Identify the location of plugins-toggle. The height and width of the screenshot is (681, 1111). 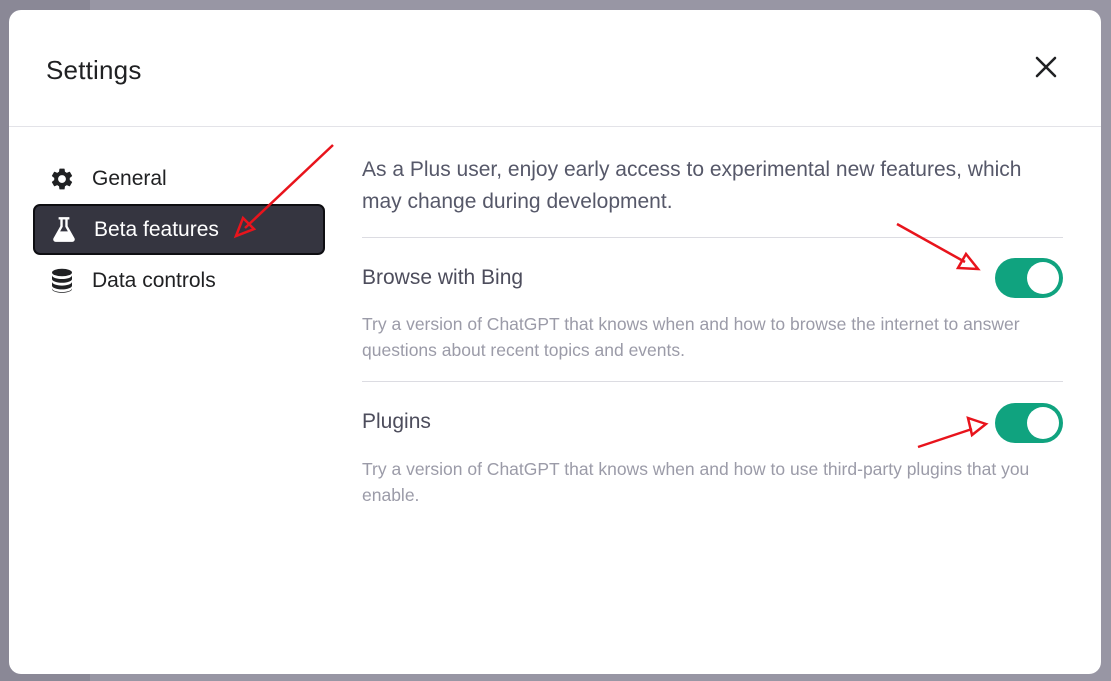
(1029, 423).